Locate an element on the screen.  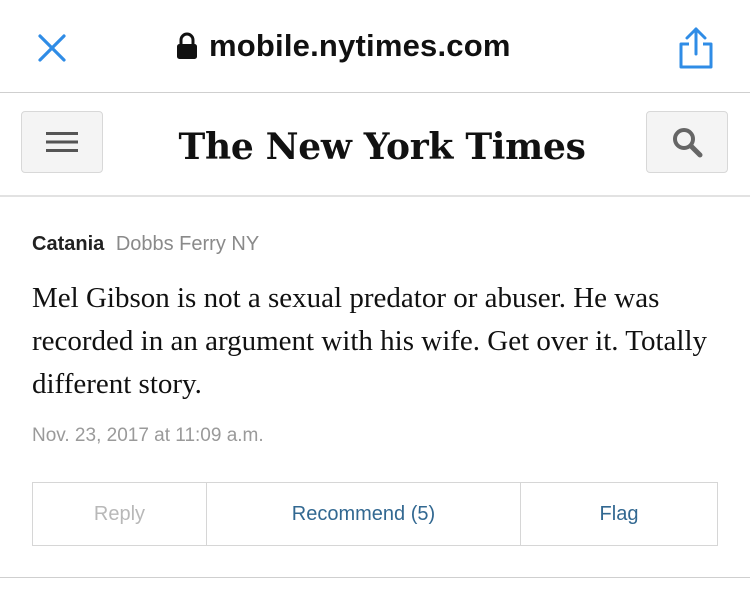
hamburger-menu-icon is located at coordinates (62, 142).